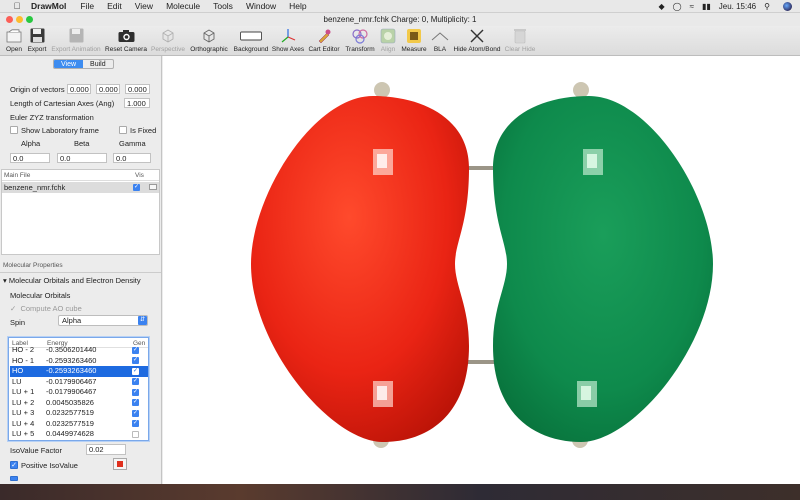 The height and width of the screenshot is (500, 800). What do you see at coordinates (183, 6) in the screenshot?
I see `menu-molecule: Molecule` at bounding box center [183, 6].